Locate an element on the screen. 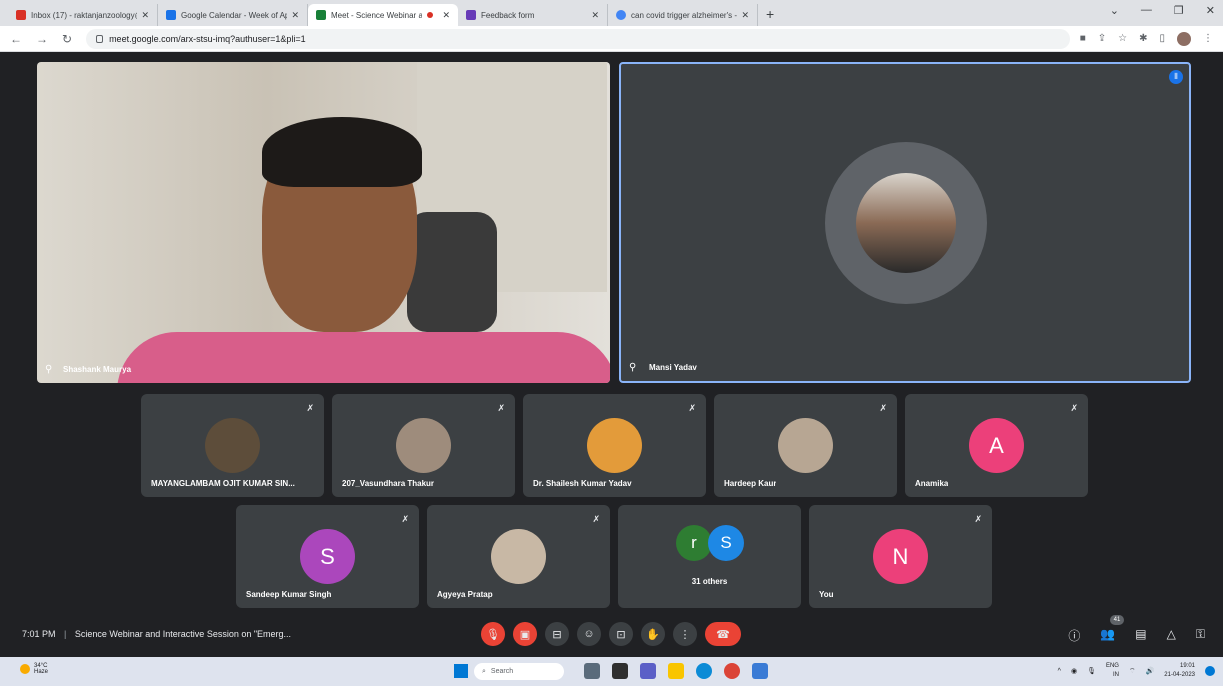 This screenshot has height=686, width=1223. pinned-apps is located at coordinates (676, 671).